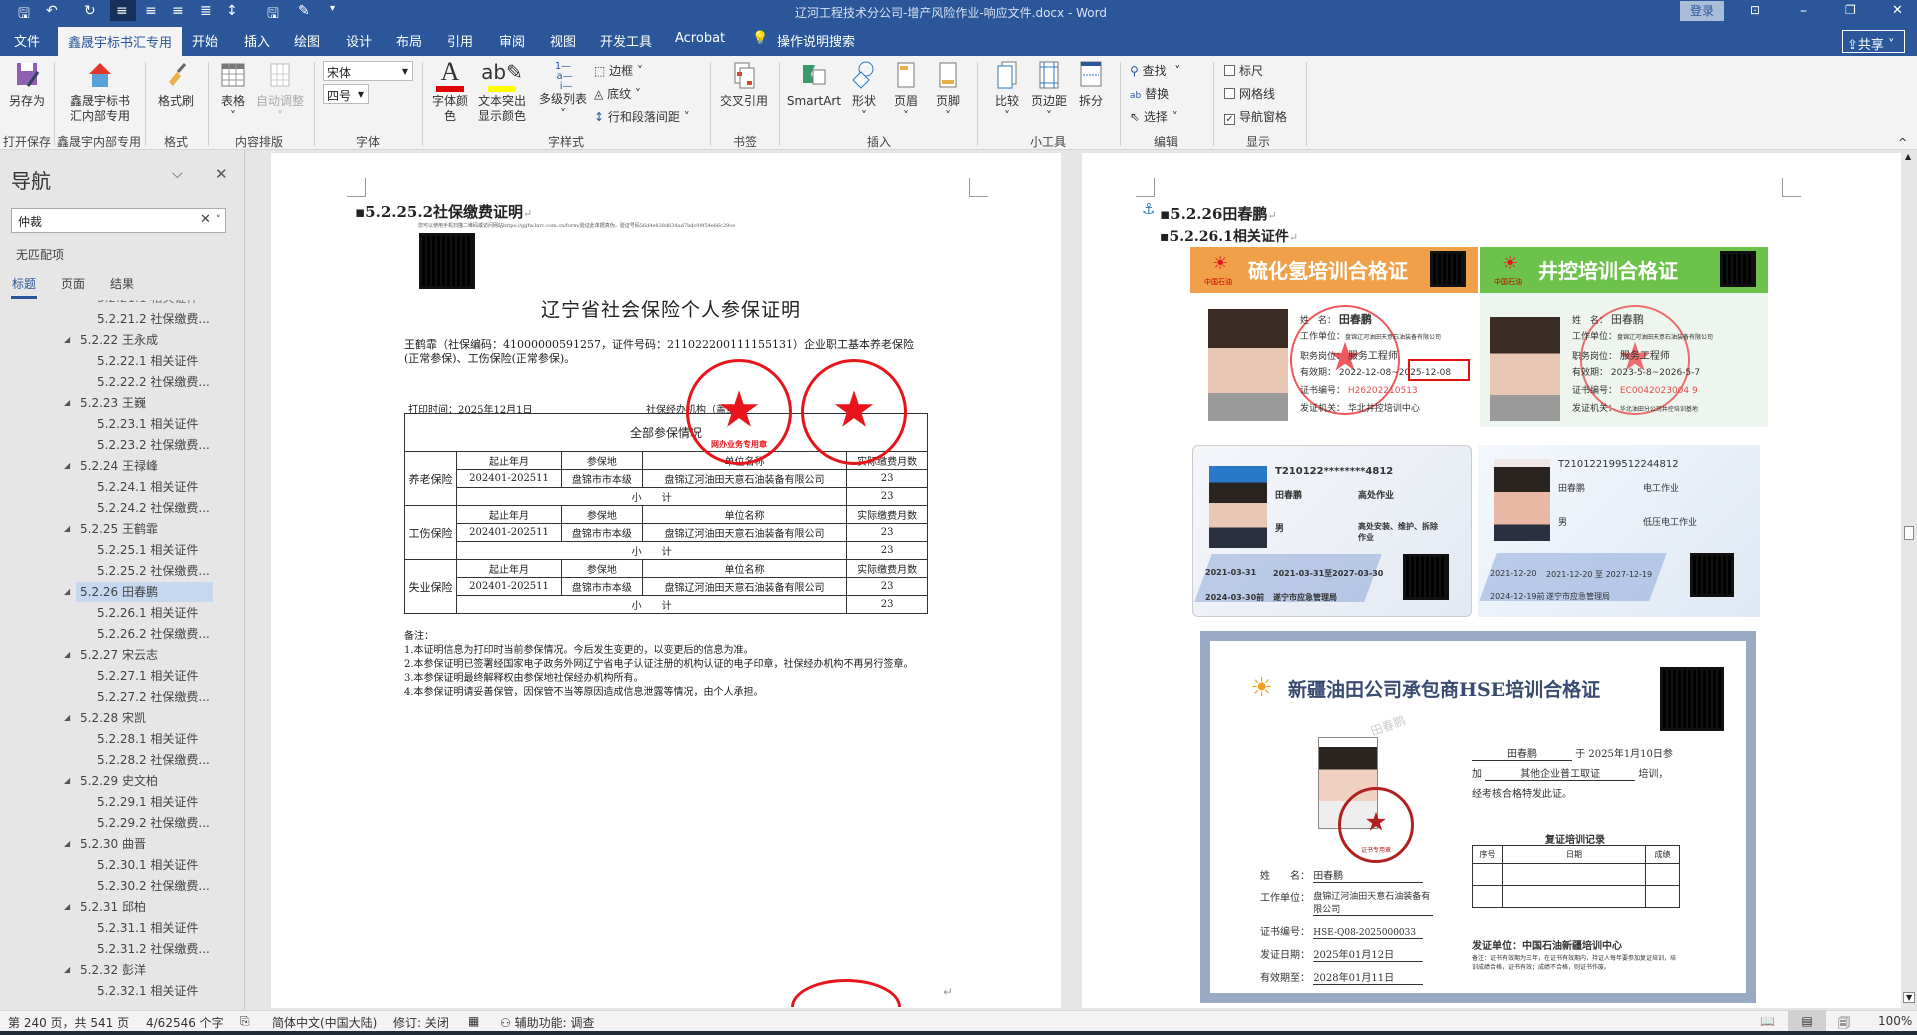  What do you see at coordinates (1255, 116) in the screenshot?
I see `navpane-checkbox: ✓ 导航窗格` at bounding box center [1255, 116].